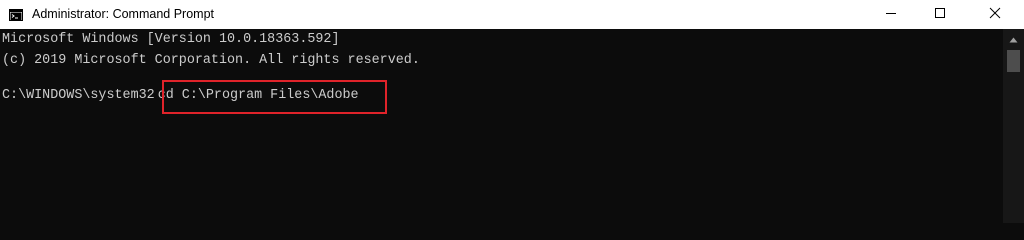  Describe the element at coordinates (16, 14) in the screenshot. I see `cmd-app-icon` at that location.